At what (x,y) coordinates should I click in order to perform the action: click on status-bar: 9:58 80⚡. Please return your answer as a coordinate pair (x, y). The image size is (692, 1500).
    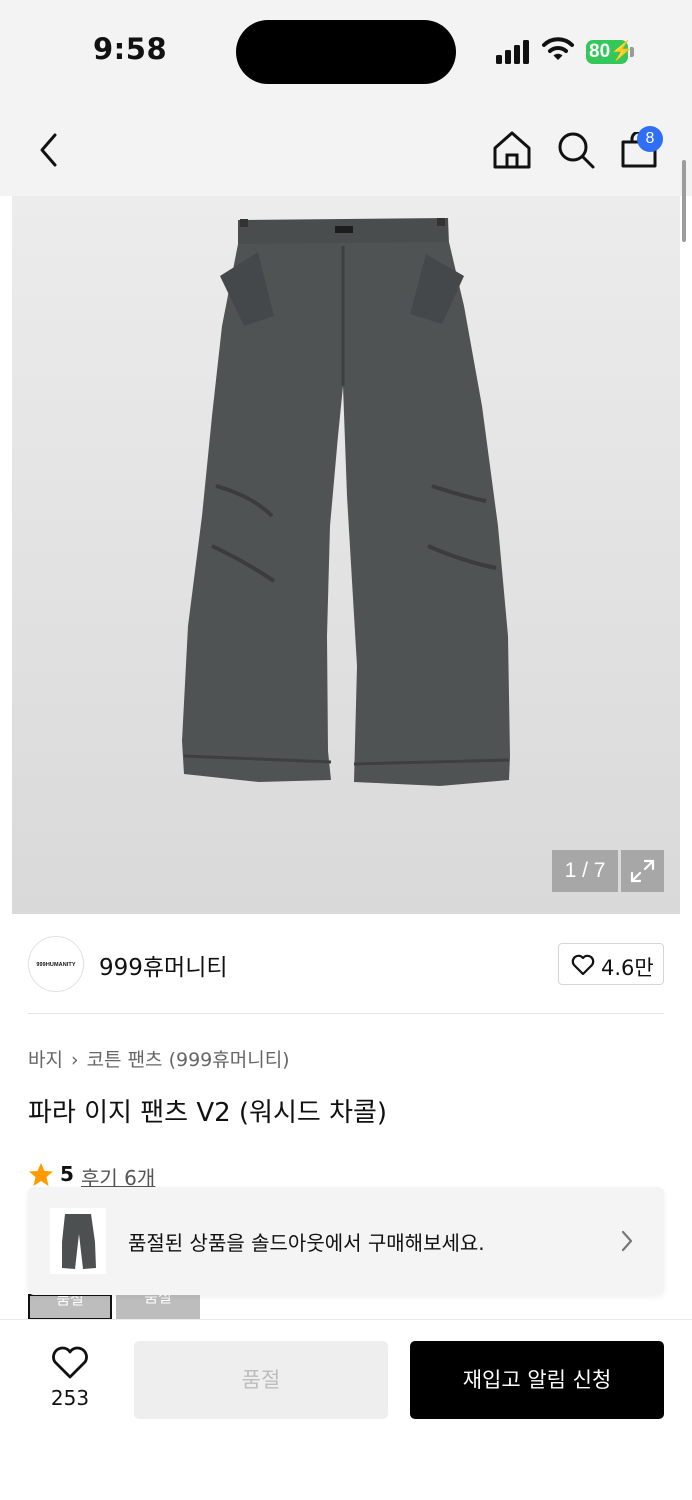
    Looking at the image, I should click on (346, 50).